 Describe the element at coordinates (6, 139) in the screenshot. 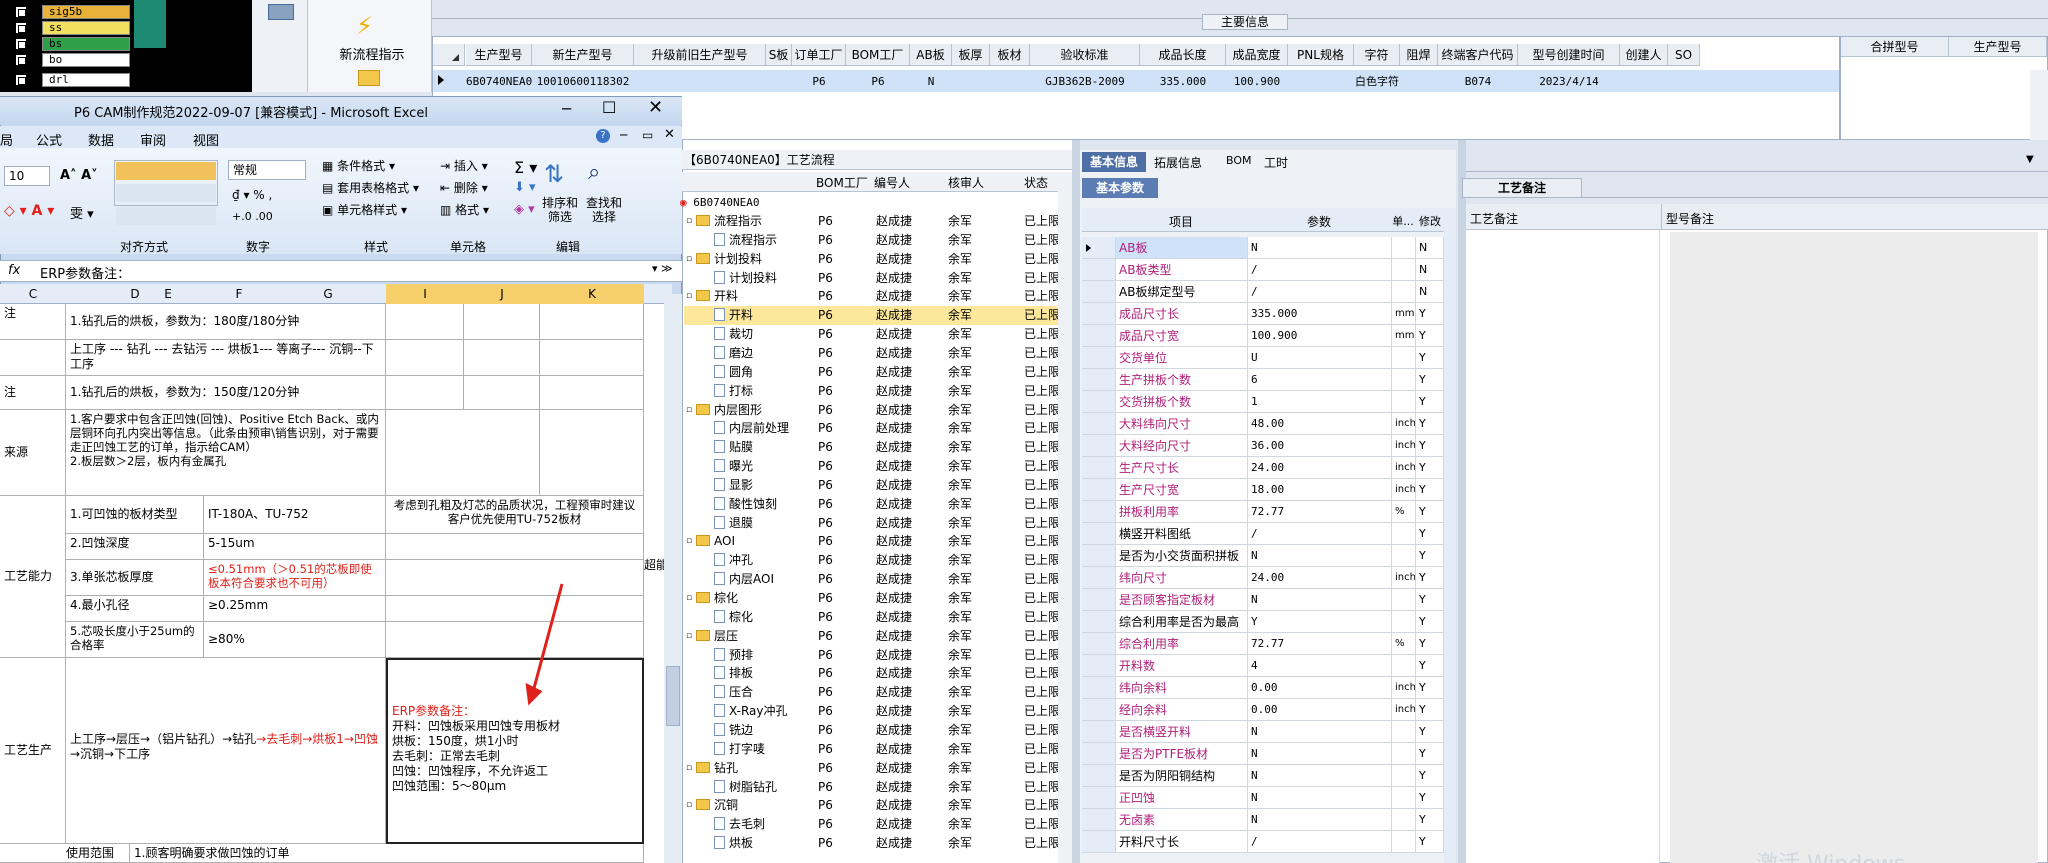

I see `tab-partial: 局` at that location.